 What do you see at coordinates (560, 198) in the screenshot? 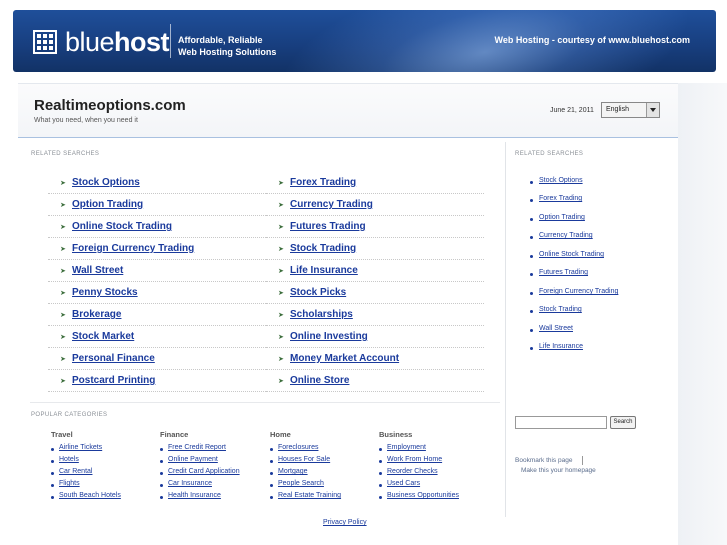
I see `sidebar-link: Forex Trading` at bounding box center [560, 198].